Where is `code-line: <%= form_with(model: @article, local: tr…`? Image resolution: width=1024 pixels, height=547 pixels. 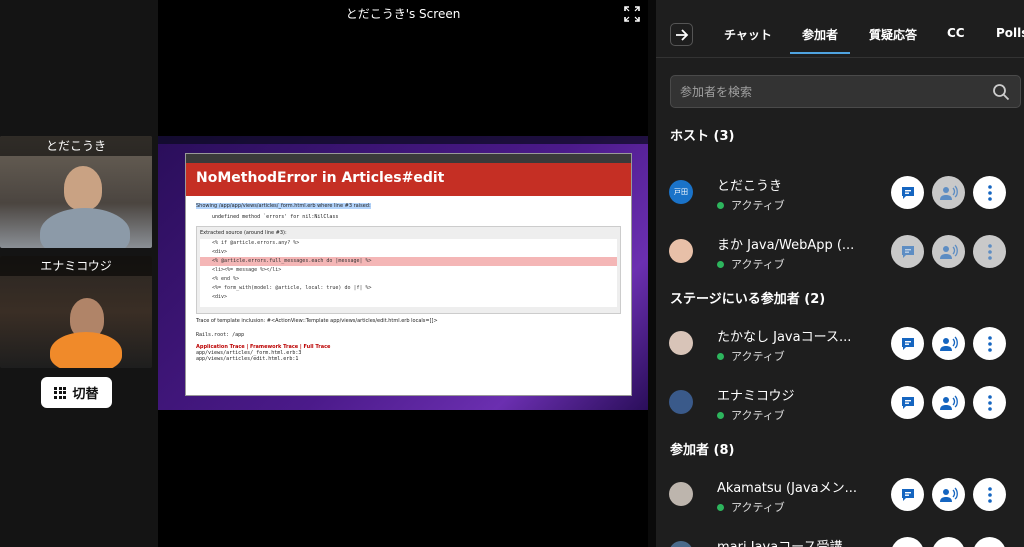
code-line: <%= form_with(model: @article, local: tr… is located at coordinates (292, 288).